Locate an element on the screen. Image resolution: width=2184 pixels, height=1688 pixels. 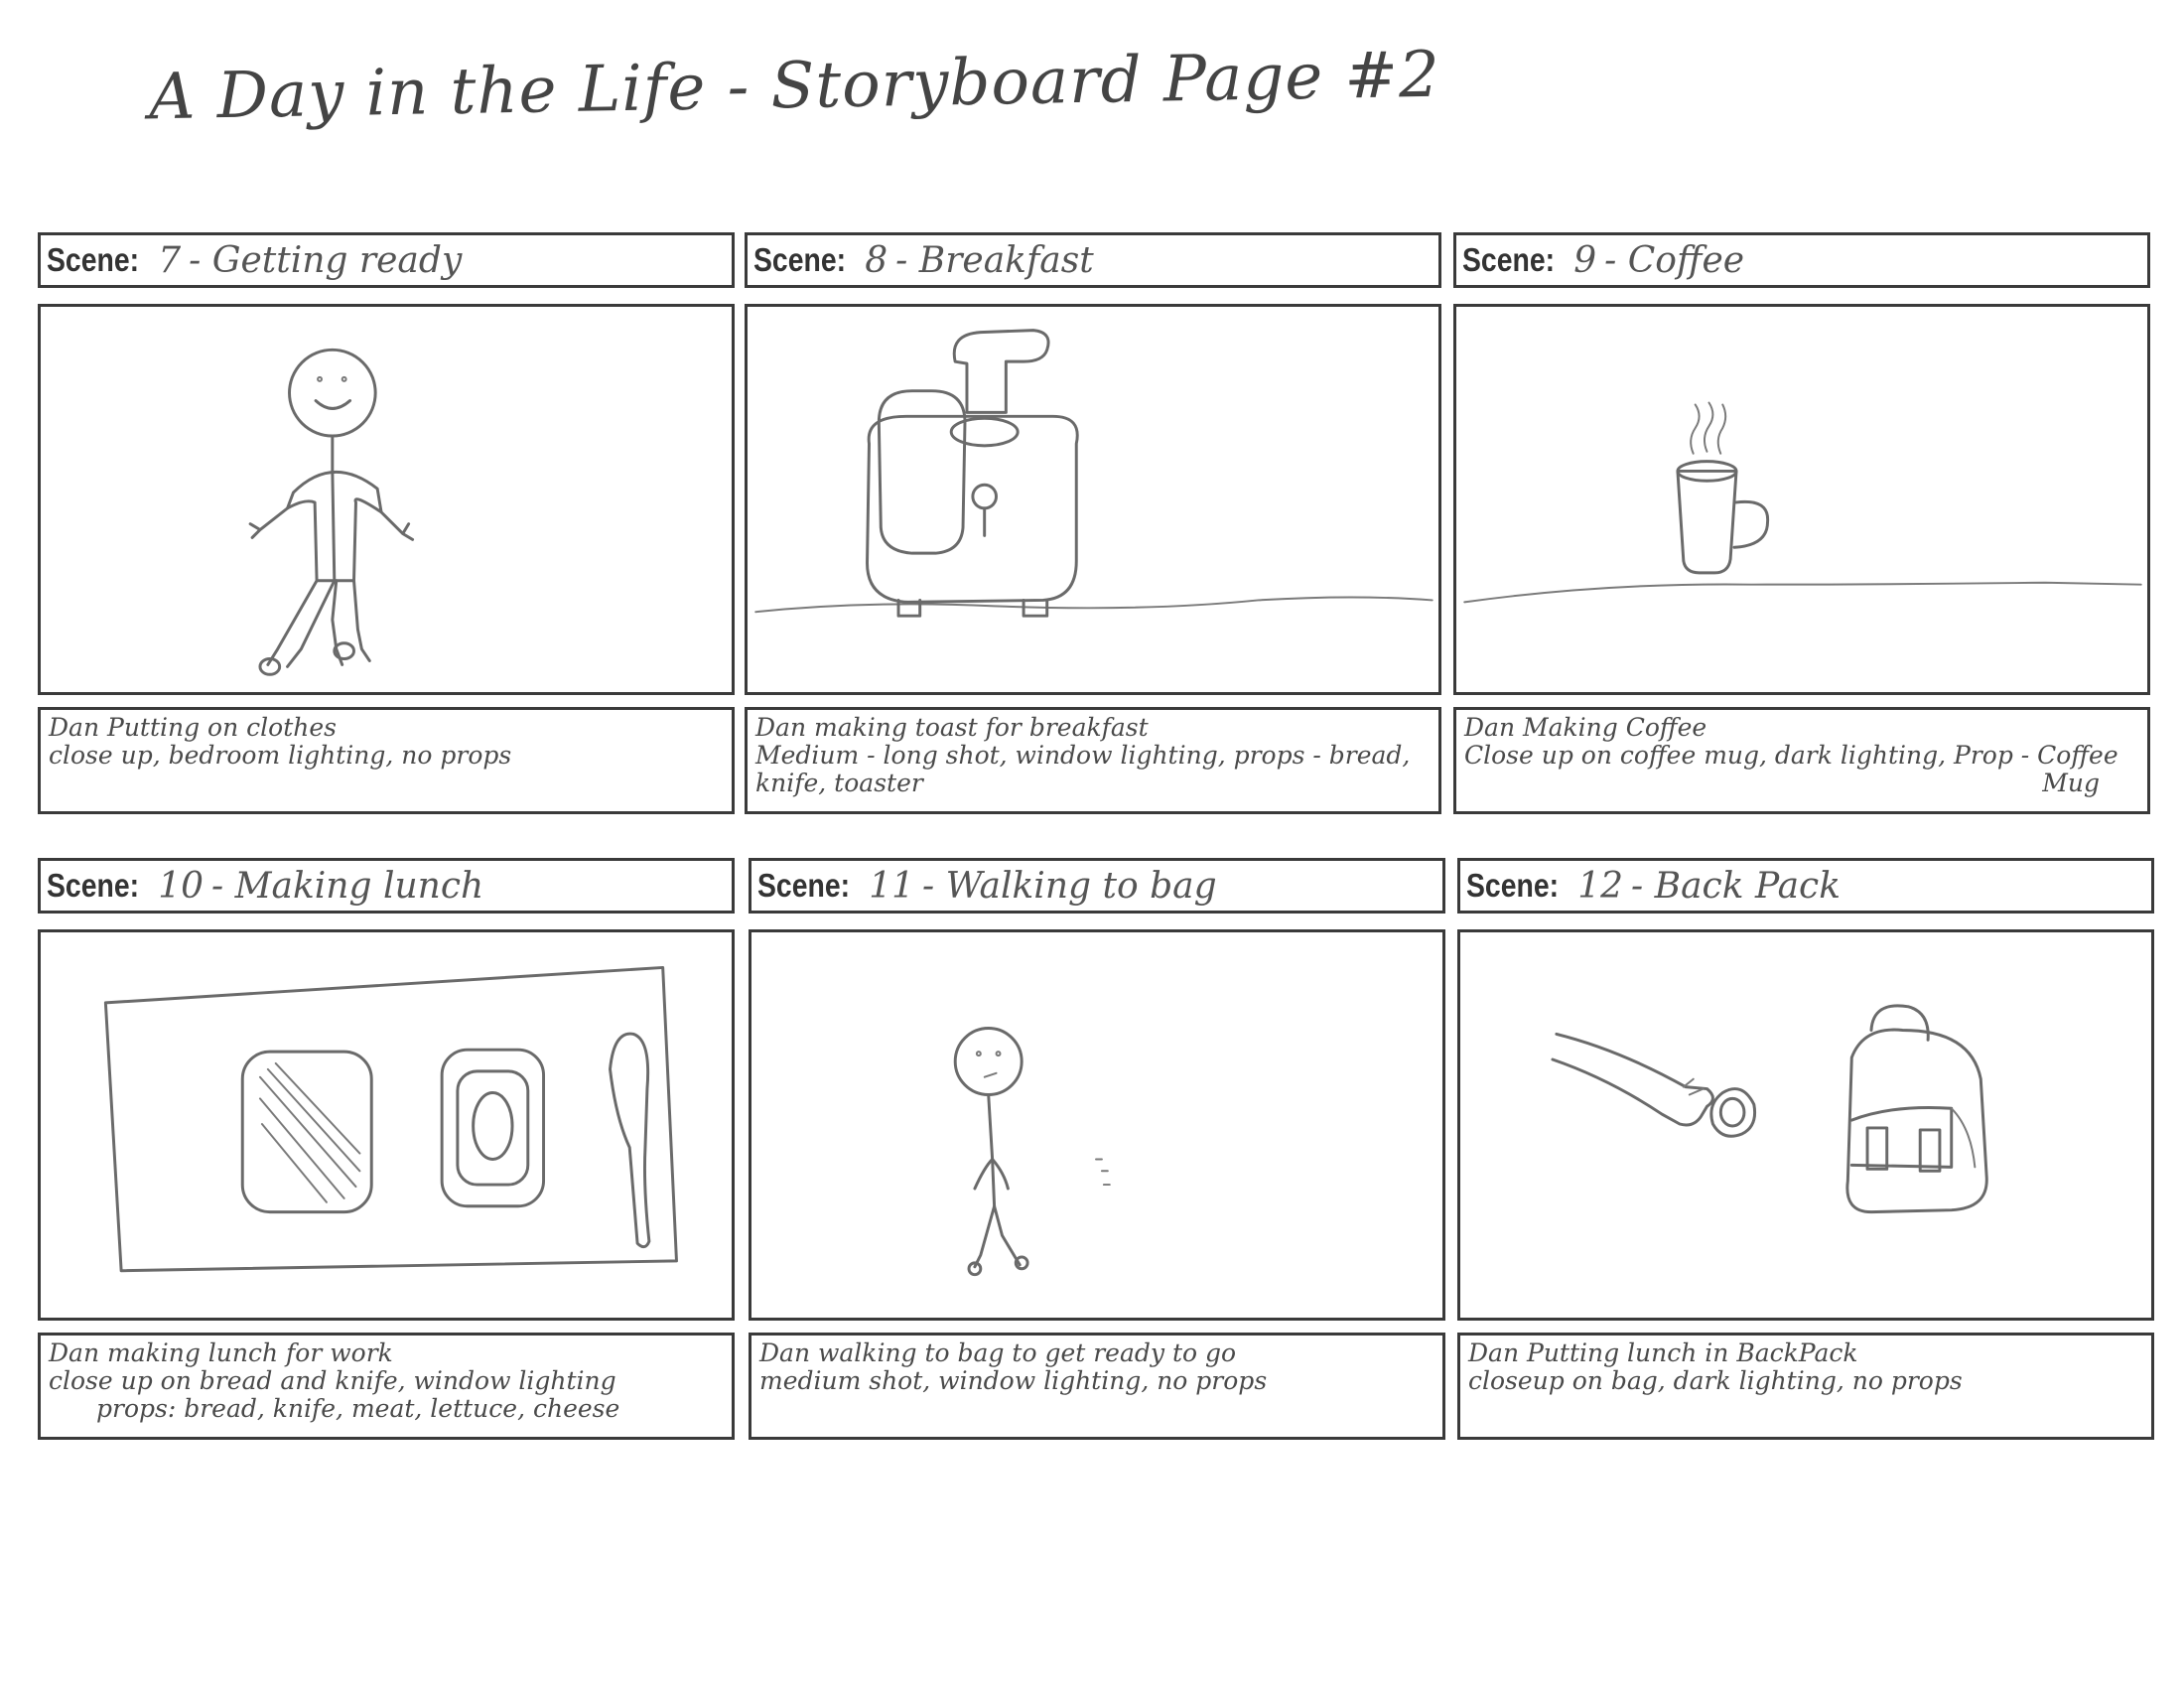
backpack-sketch is located at coordinates (1769, 1109).